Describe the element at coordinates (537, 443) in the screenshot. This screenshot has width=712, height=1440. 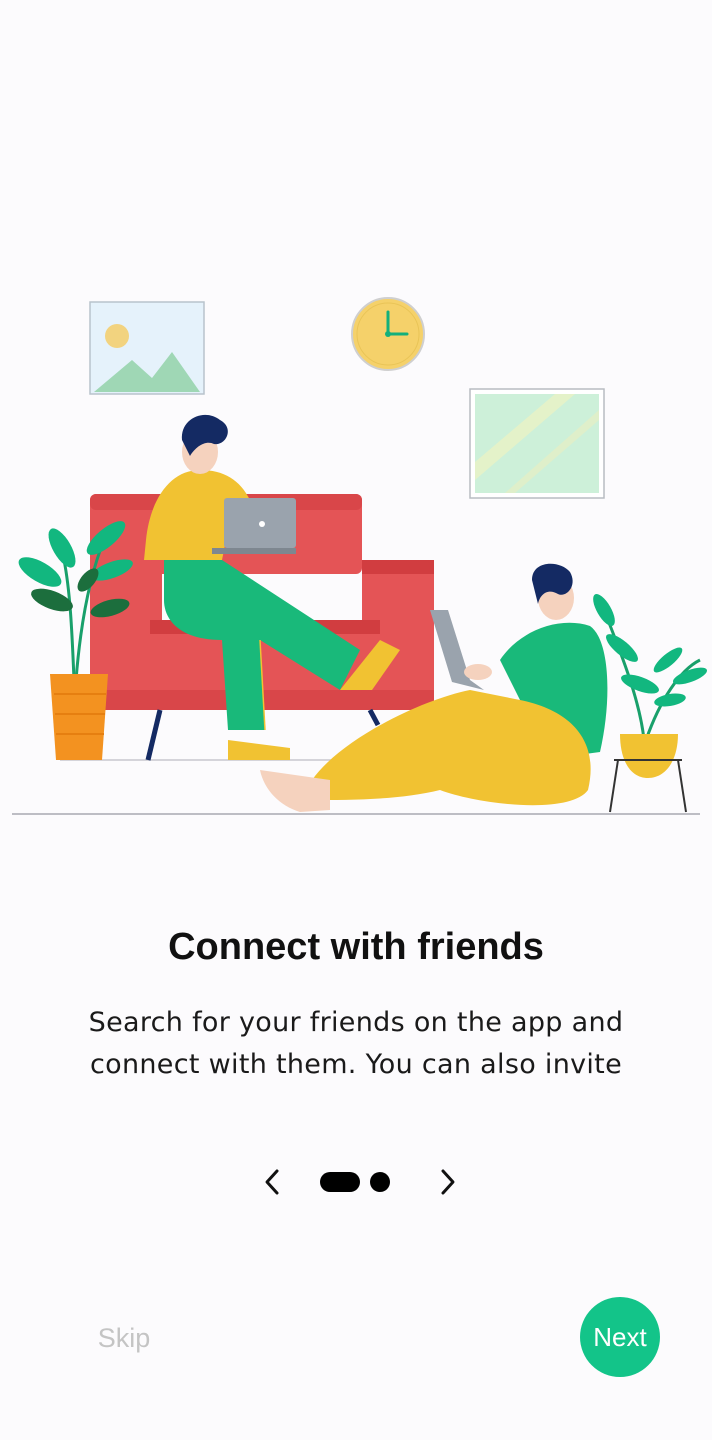
I see `window-frame` at that location.